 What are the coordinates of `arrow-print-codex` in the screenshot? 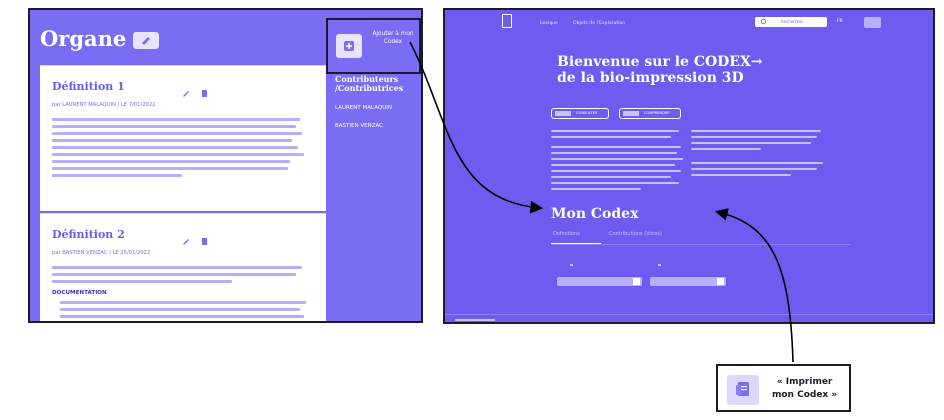 It's located at (754, 285).